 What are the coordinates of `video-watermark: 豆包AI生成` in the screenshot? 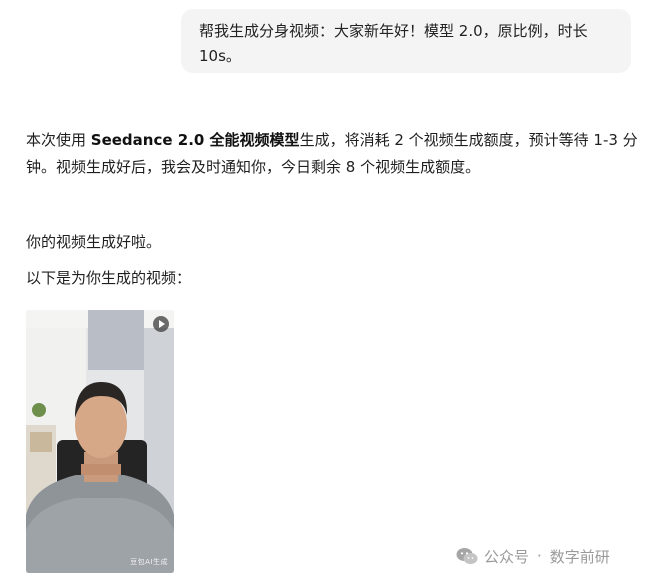 It's located at (149, 562).